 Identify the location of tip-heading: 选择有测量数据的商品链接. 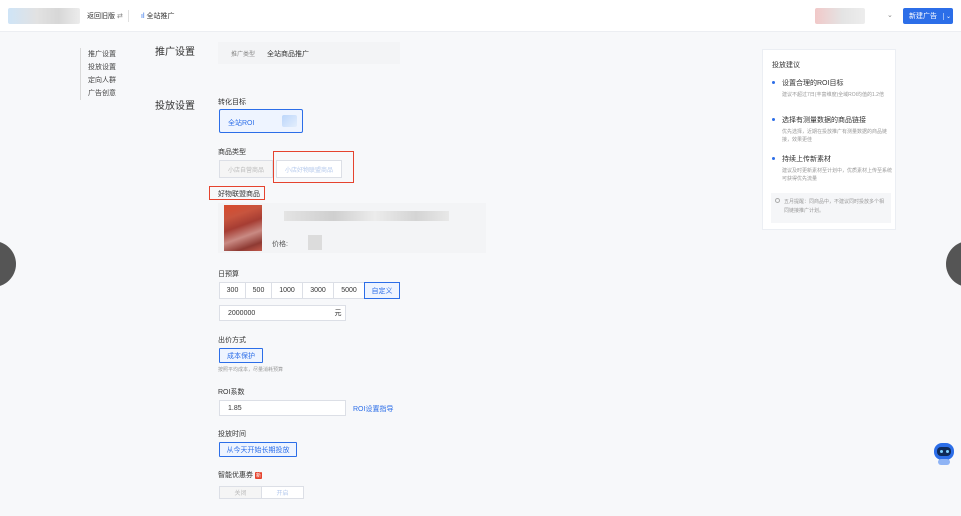
(824, 120).